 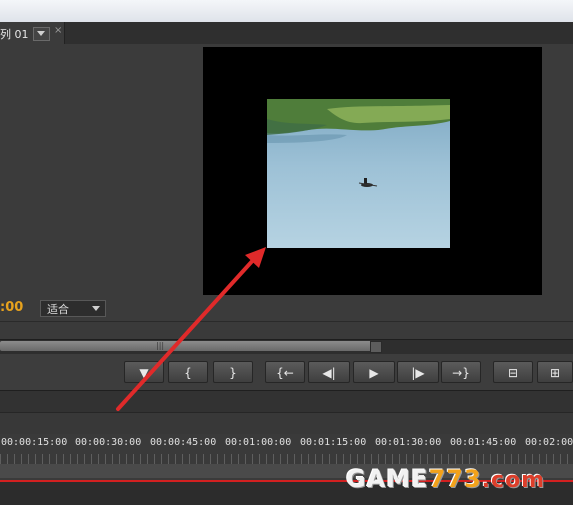 I want to click on ruler-ticks, so click(x=286, y=459).